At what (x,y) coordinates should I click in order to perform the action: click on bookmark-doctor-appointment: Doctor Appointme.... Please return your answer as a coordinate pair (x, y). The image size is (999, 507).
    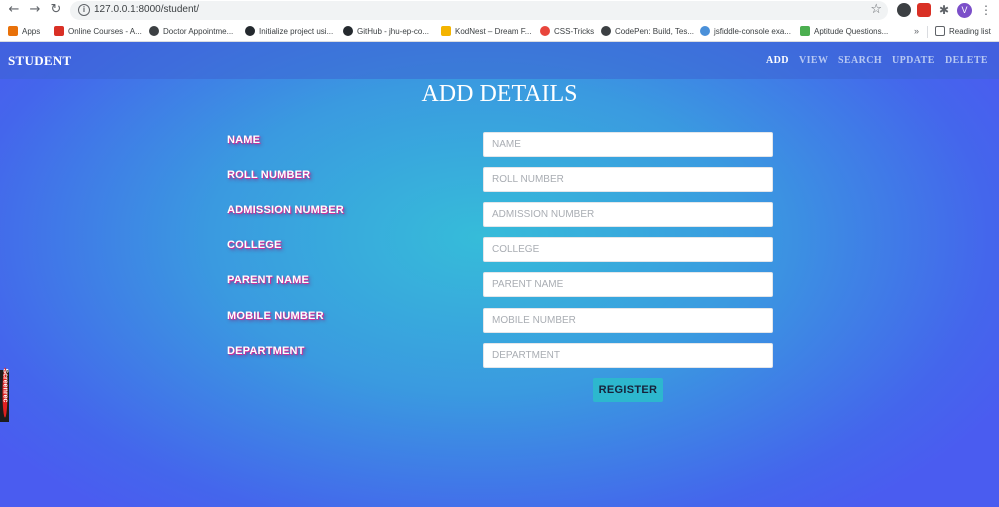
    Looking at the image, I should click on (191, 31).